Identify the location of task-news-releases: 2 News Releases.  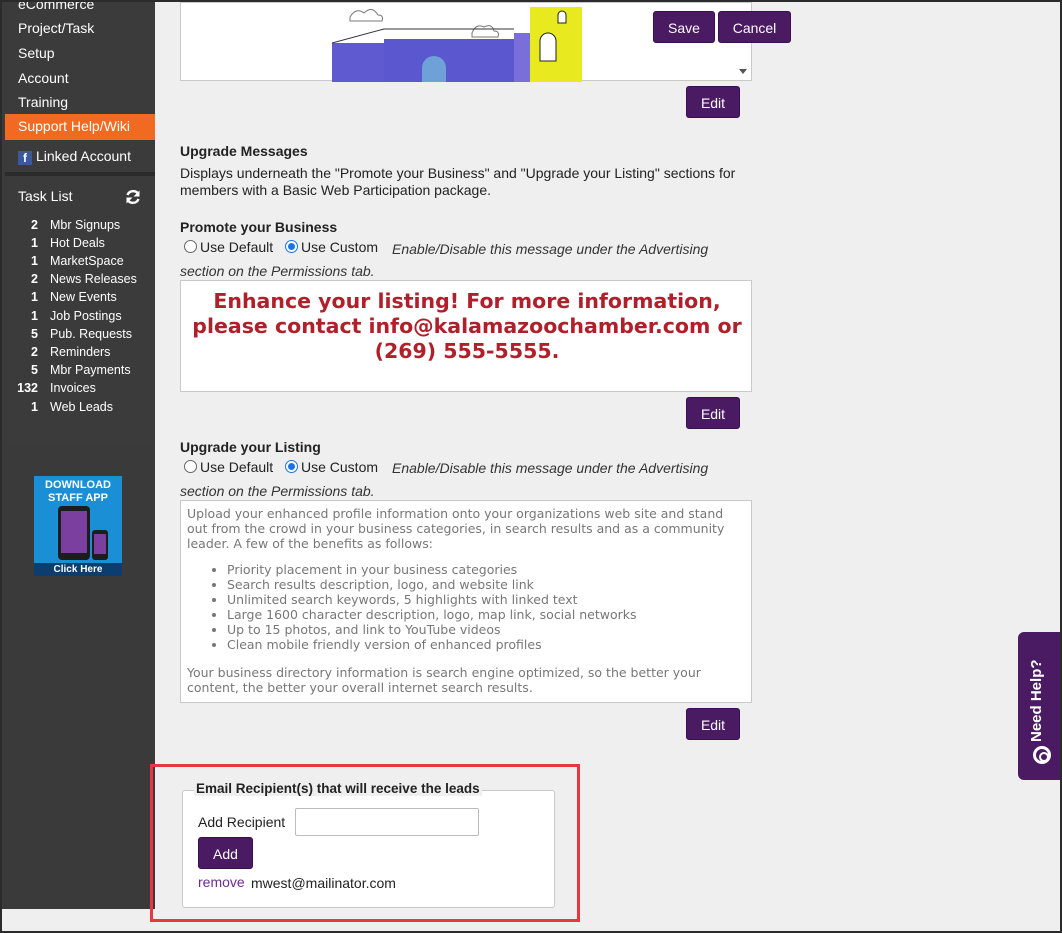
(78, 281).